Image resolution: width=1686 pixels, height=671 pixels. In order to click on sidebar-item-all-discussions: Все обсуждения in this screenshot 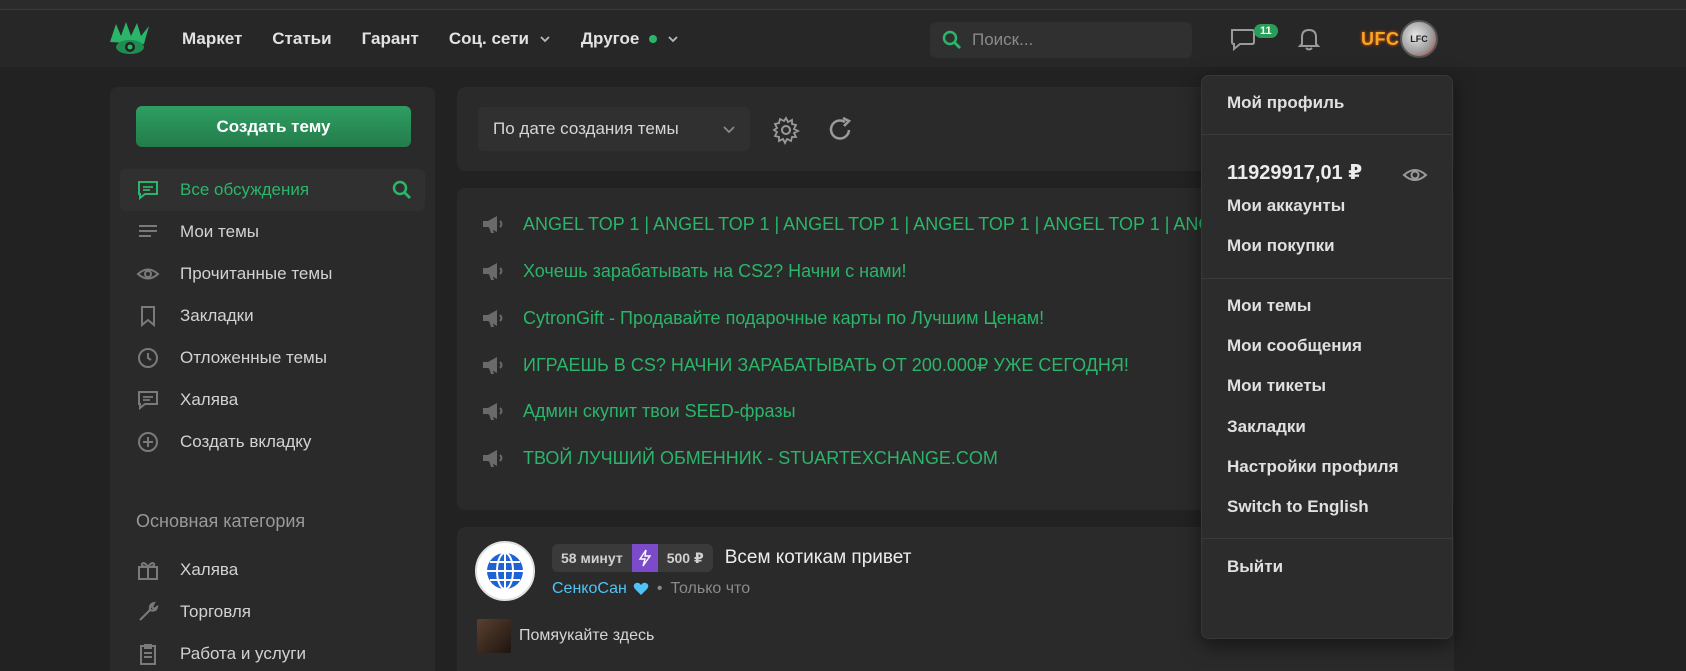, I will do `click(272, 190)`.